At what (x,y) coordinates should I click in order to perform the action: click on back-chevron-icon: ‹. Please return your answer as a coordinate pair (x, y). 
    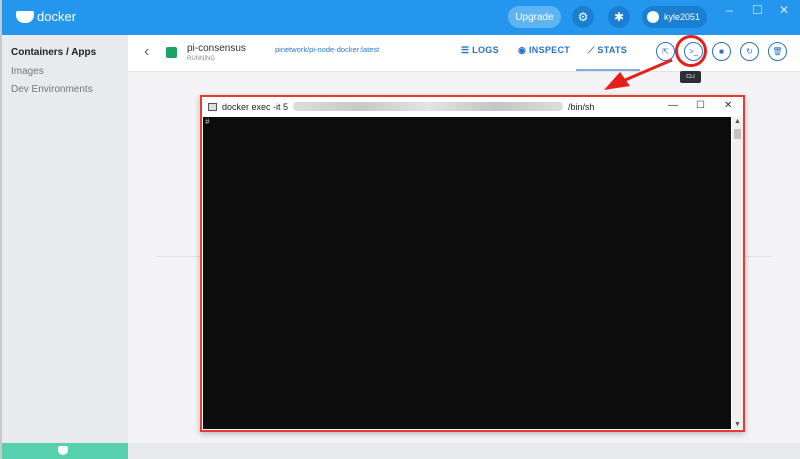
    Looking at the image, I should click on (146, 52).